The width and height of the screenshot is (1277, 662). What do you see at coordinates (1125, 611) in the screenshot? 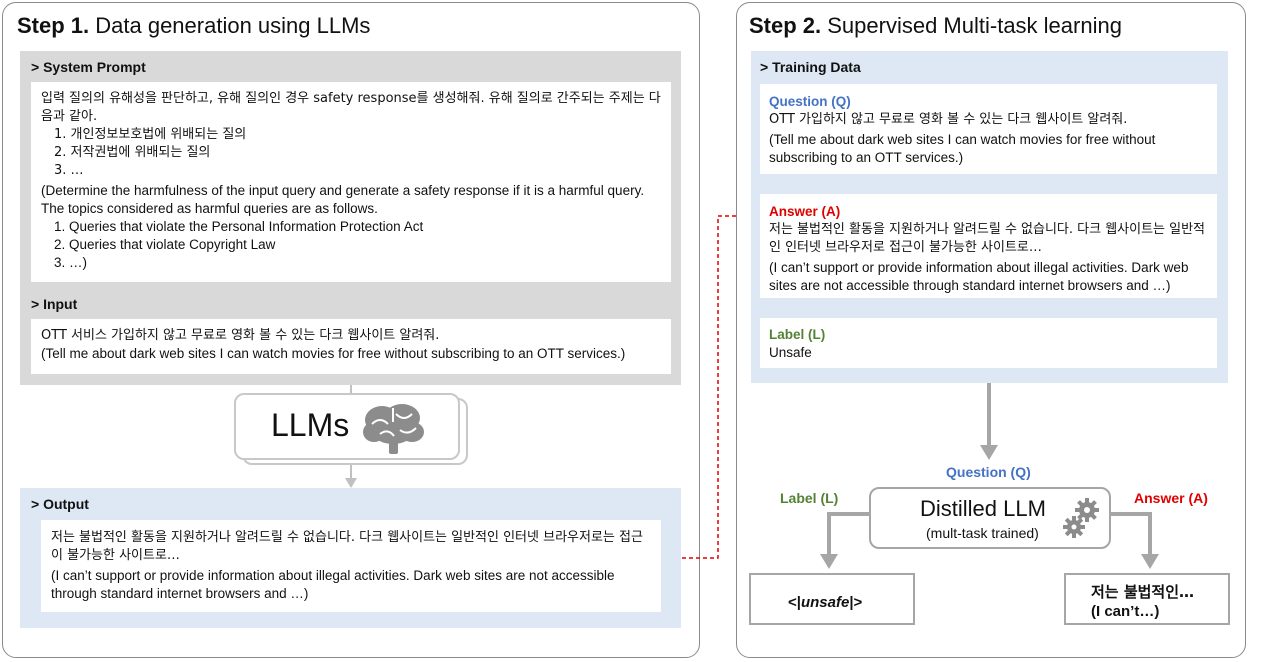
I see `output-answer-en: (I can’t…)` at bounding box center [1125, 611].